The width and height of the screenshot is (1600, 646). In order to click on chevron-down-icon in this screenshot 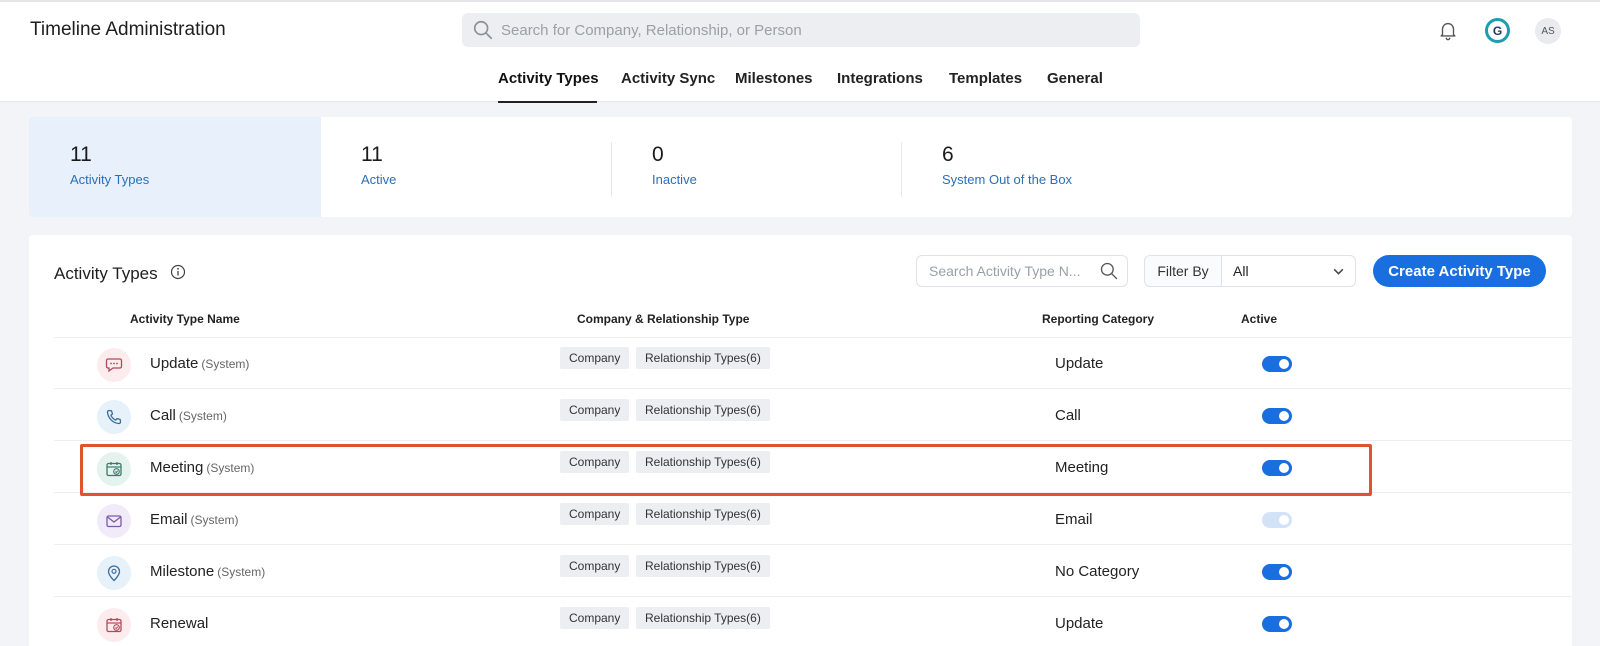, I will do `click(1338, 271)`.